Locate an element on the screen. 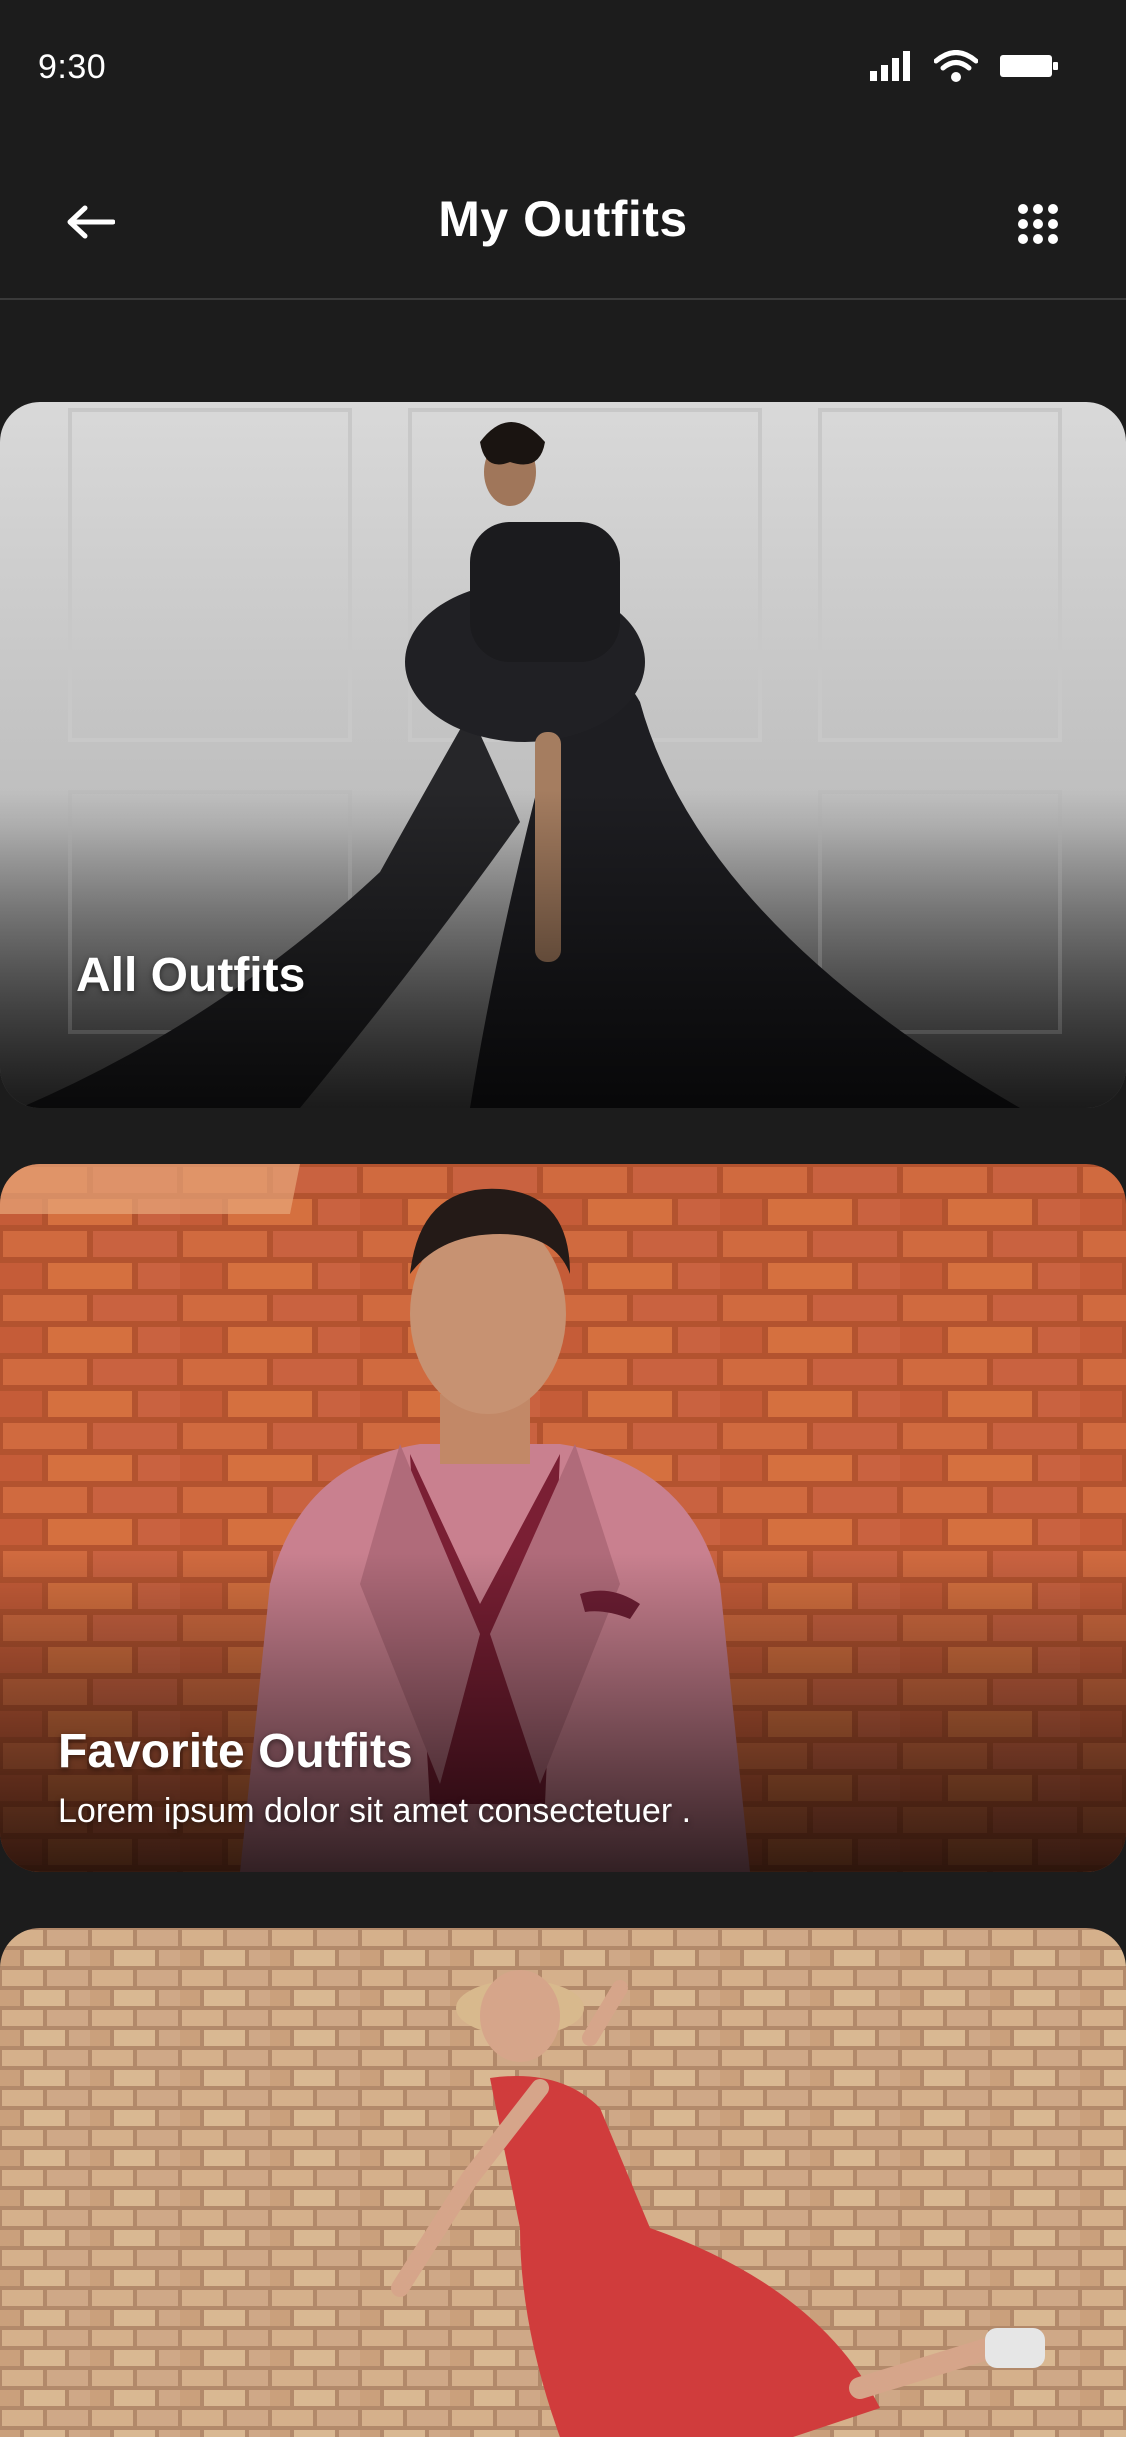  app-bar: My Outfits is located at coordinates (563, 220).